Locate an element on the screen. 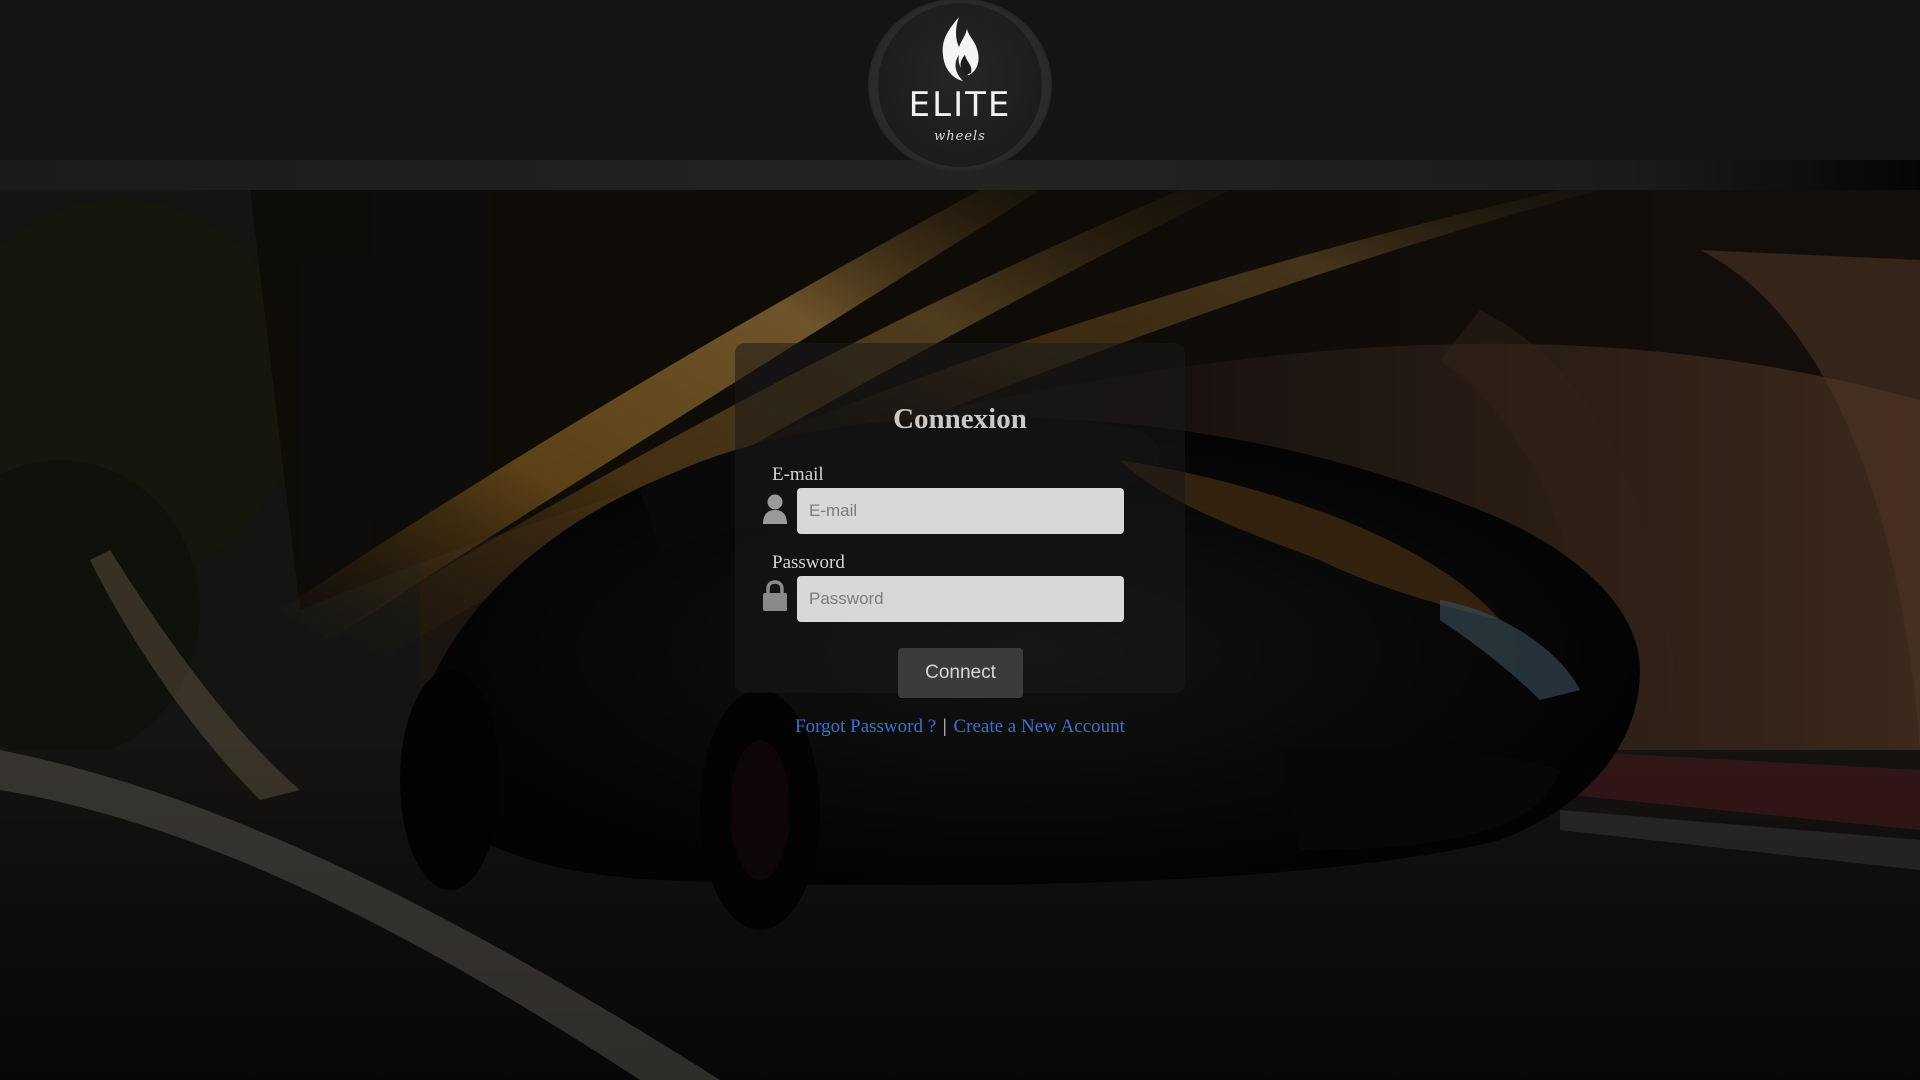 The image size is (1920, 1080). email-input is located at coordinates (960, 511).